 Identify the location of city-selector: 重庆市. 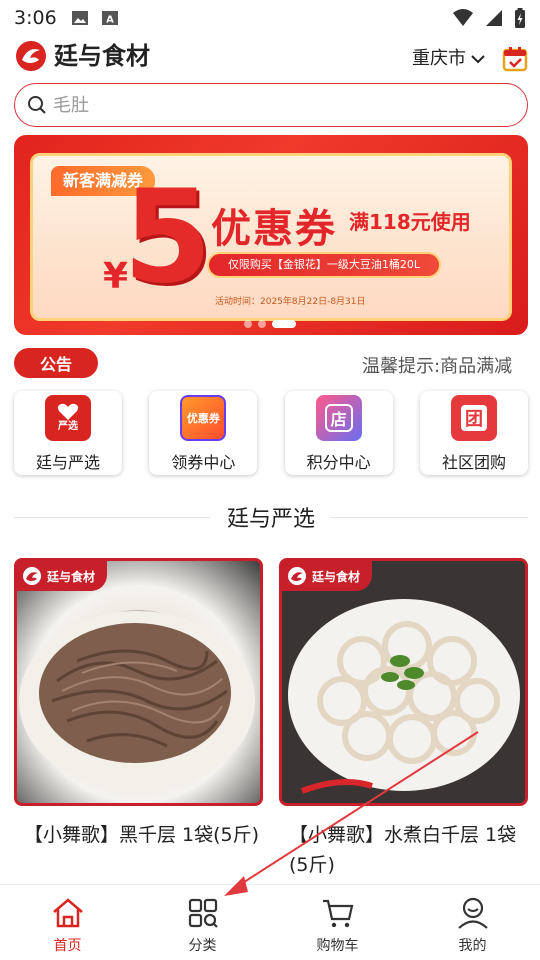
(449, 59).